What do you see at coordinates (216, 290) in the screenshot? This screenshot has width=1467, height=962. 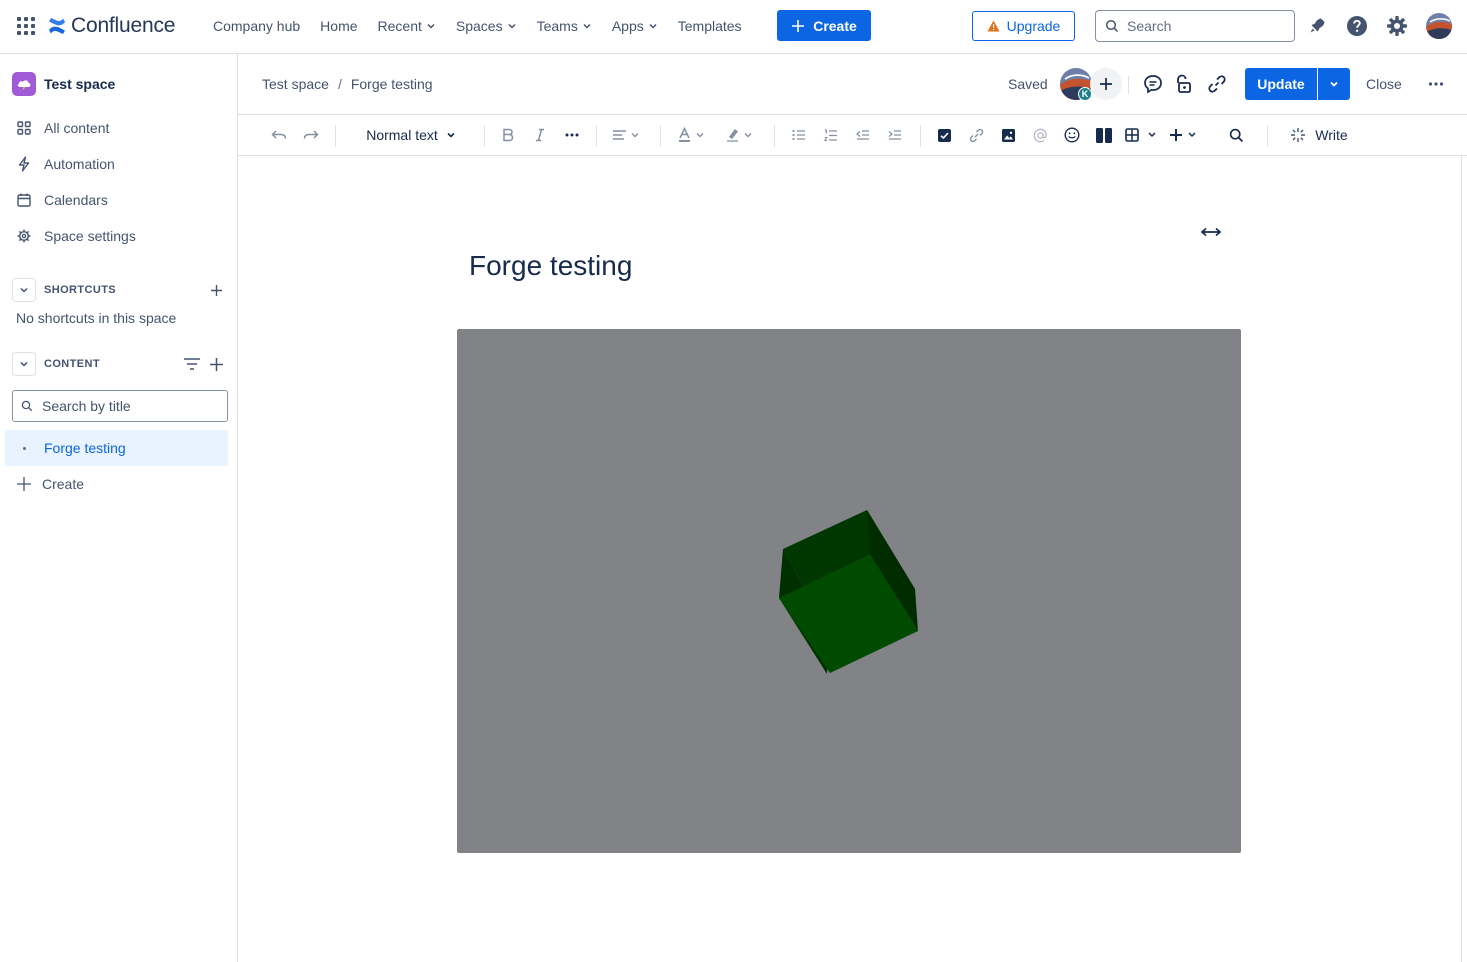 I see `add-shortcut-button` at bounding box center [216, 290].